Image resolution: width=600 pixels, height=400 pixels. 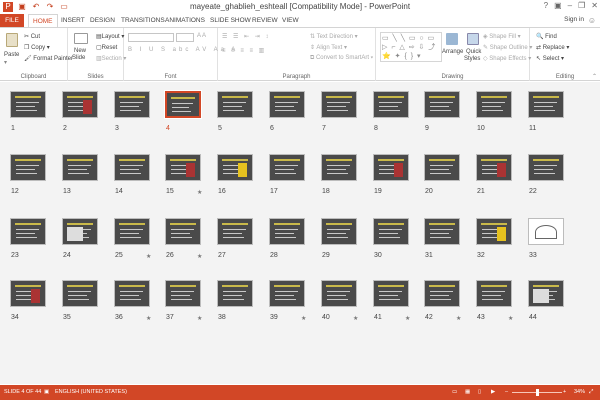 I want to click on shape-fill-button: ◈ Shape Fill ▾, so click(x=502, y=36).